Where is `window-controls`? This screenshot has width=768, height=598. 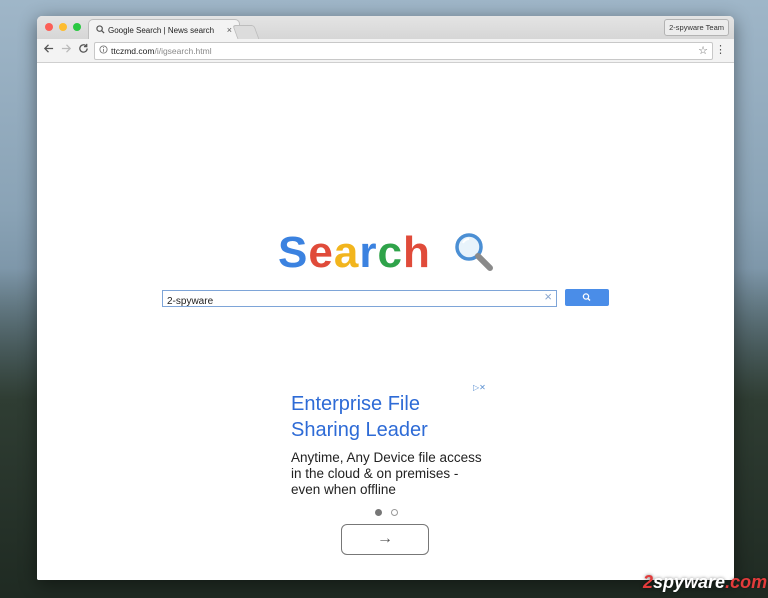 window-controls is located at coordinates (63, 27).